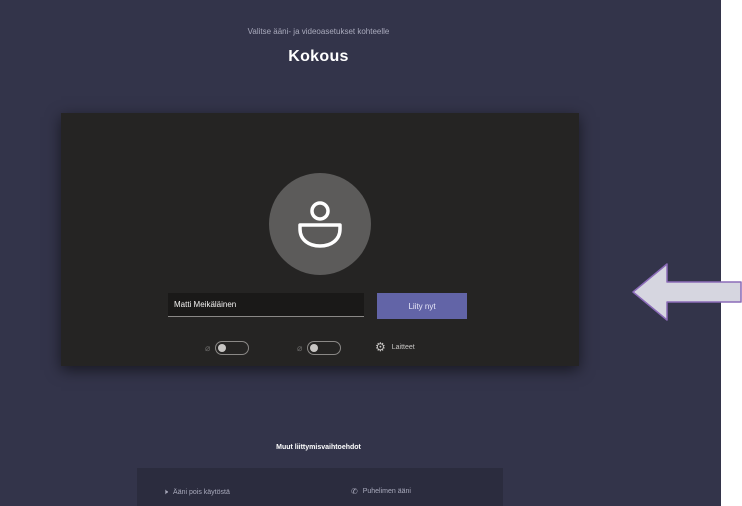 The image size is (742, 506). I want to click on pointer-arrow-icon, so click(687, 292).